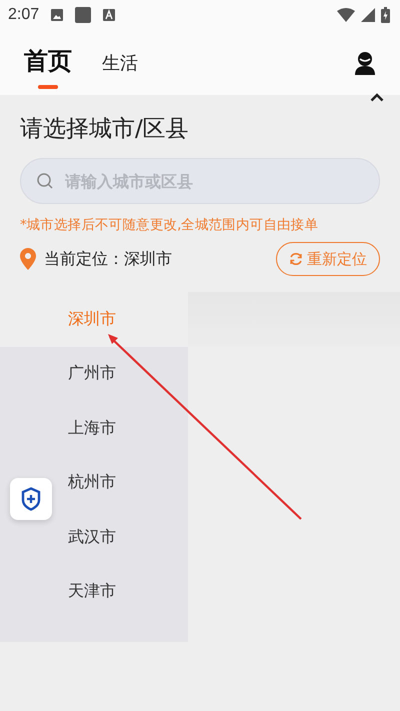 The height and width of the screenshot is (711, 400). I want to click on keyboard-icon, so click(109, 15).